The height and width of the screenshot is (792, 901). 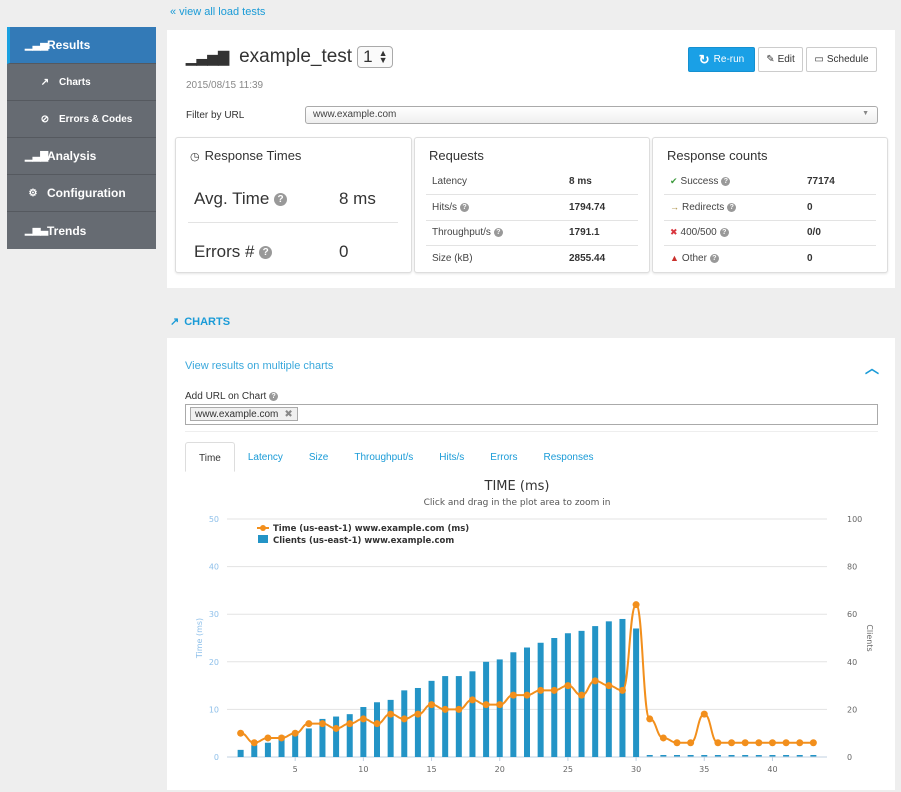 What do you see at coordinates (81, 82) in the screenshot?
I see `sidebar-item-charts: ↗ Charts` at bounding box center [81, 82].